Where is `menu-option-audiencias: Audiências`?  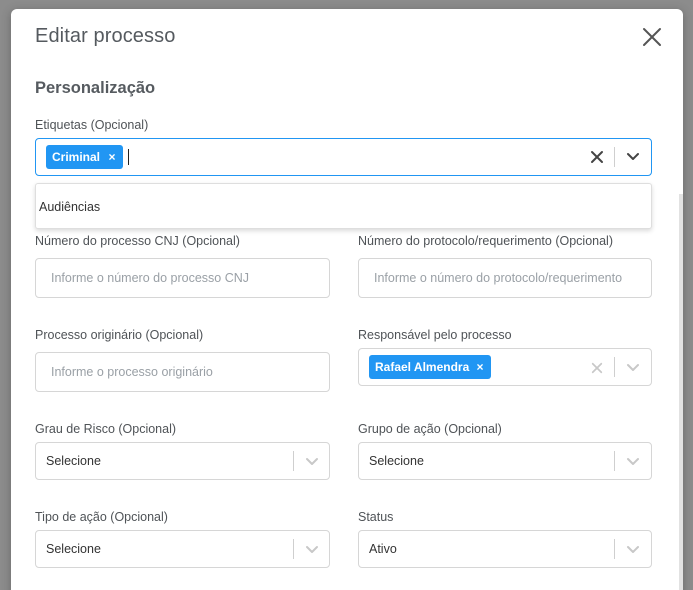
menu-option-audiencias: Audiências is located at coordinates (343, 207).